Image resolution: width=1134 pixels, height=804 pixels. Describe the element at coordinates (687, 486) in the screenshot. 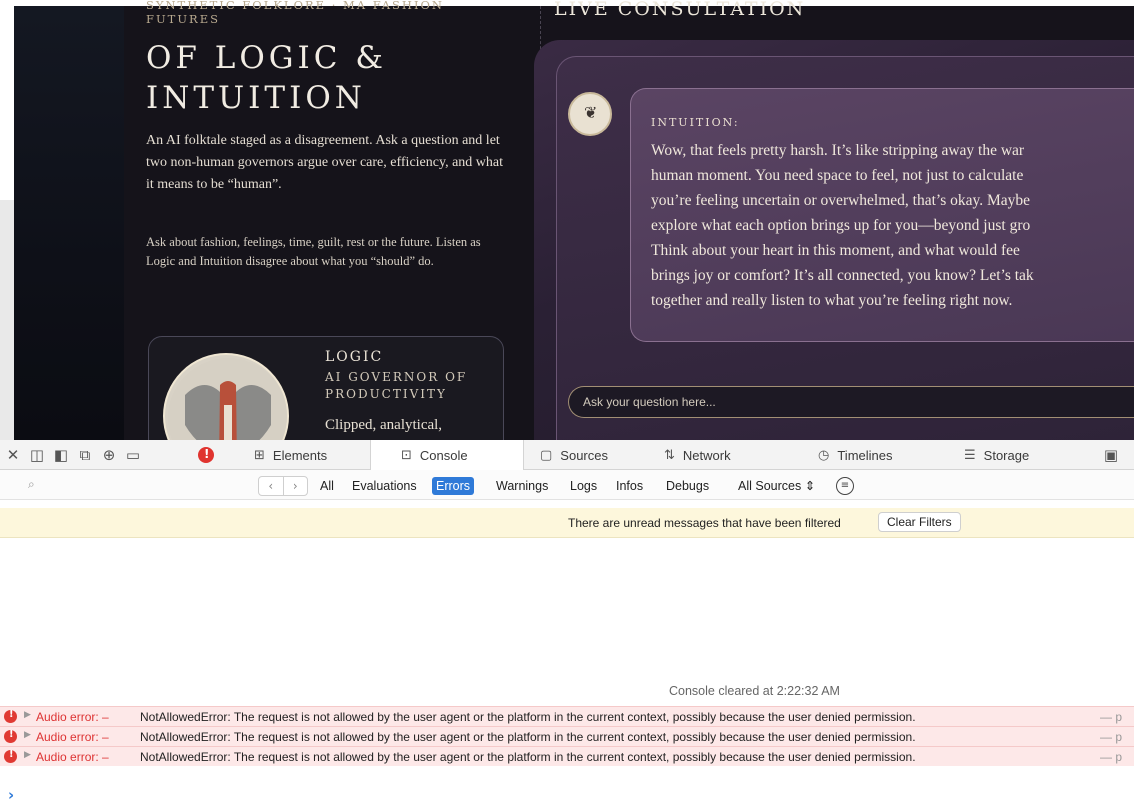

I see `level-debugs: Debugs` at that location.